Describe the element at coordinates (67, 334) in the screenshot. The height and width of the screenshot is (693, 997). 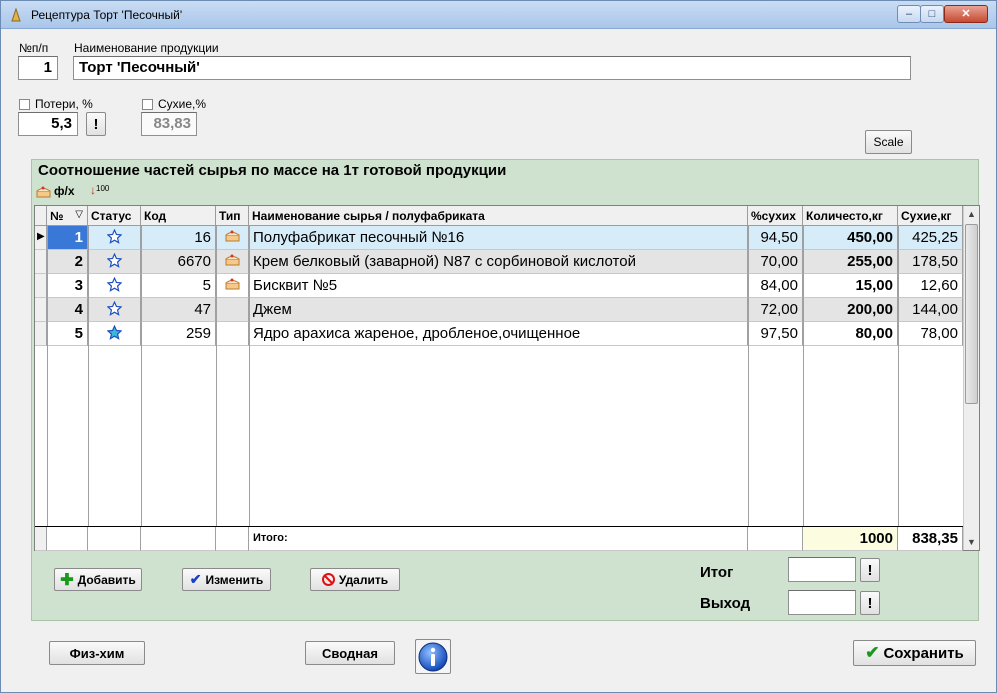
I see `cell-num: 5` at that location.